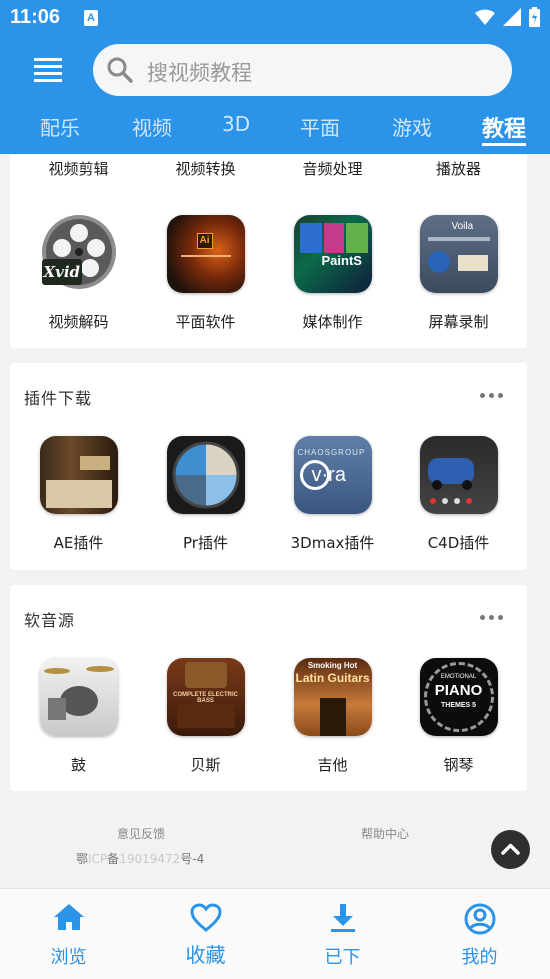 Image resolution: width=550 pixels, height=979 pixels. I want to click on item-label: 视频解码, so click(78, 322).